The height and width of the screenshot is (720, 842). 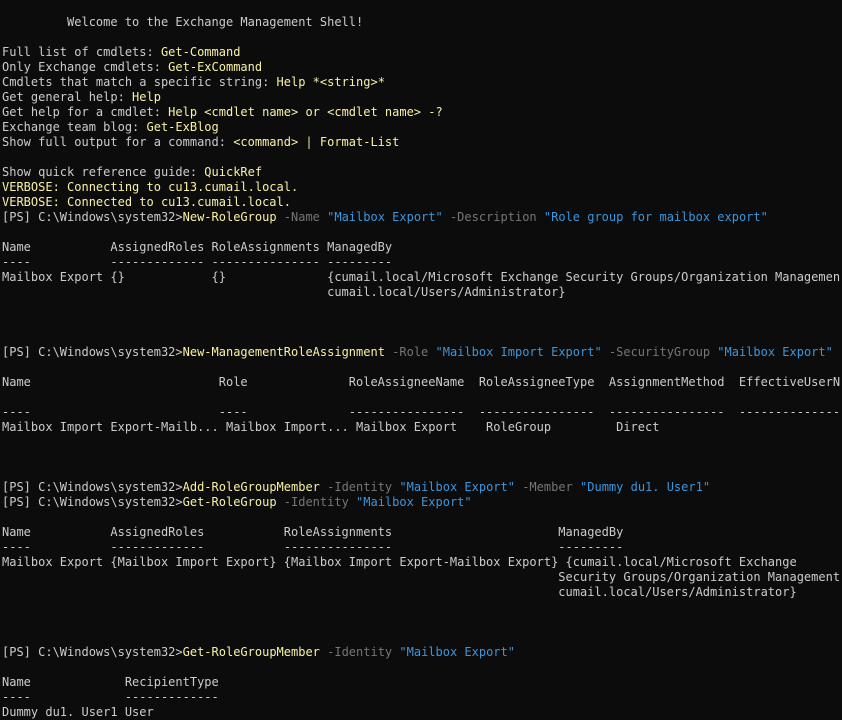 I want to click on tip-command: Help <cmdlet name> or <cmdlet name> -?, so click(x=305, y=112).